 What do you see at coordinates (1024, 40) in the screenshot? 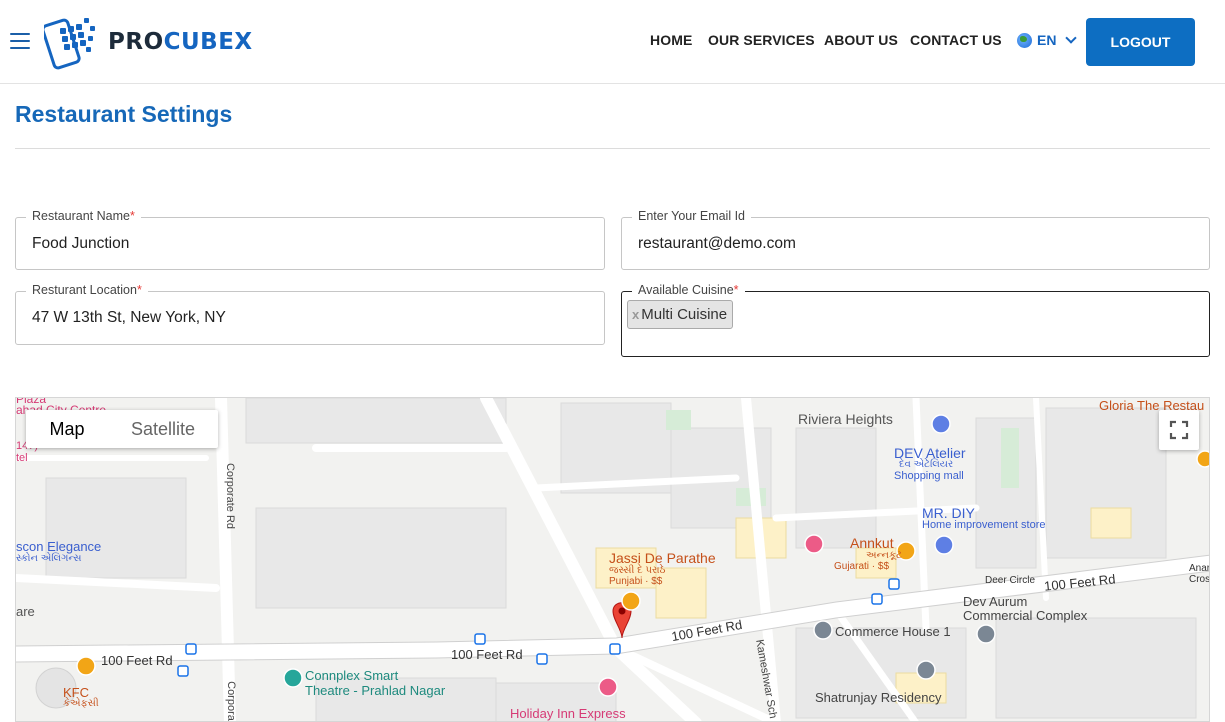
I see `globe-icon` at bounding box center [1024, 40].